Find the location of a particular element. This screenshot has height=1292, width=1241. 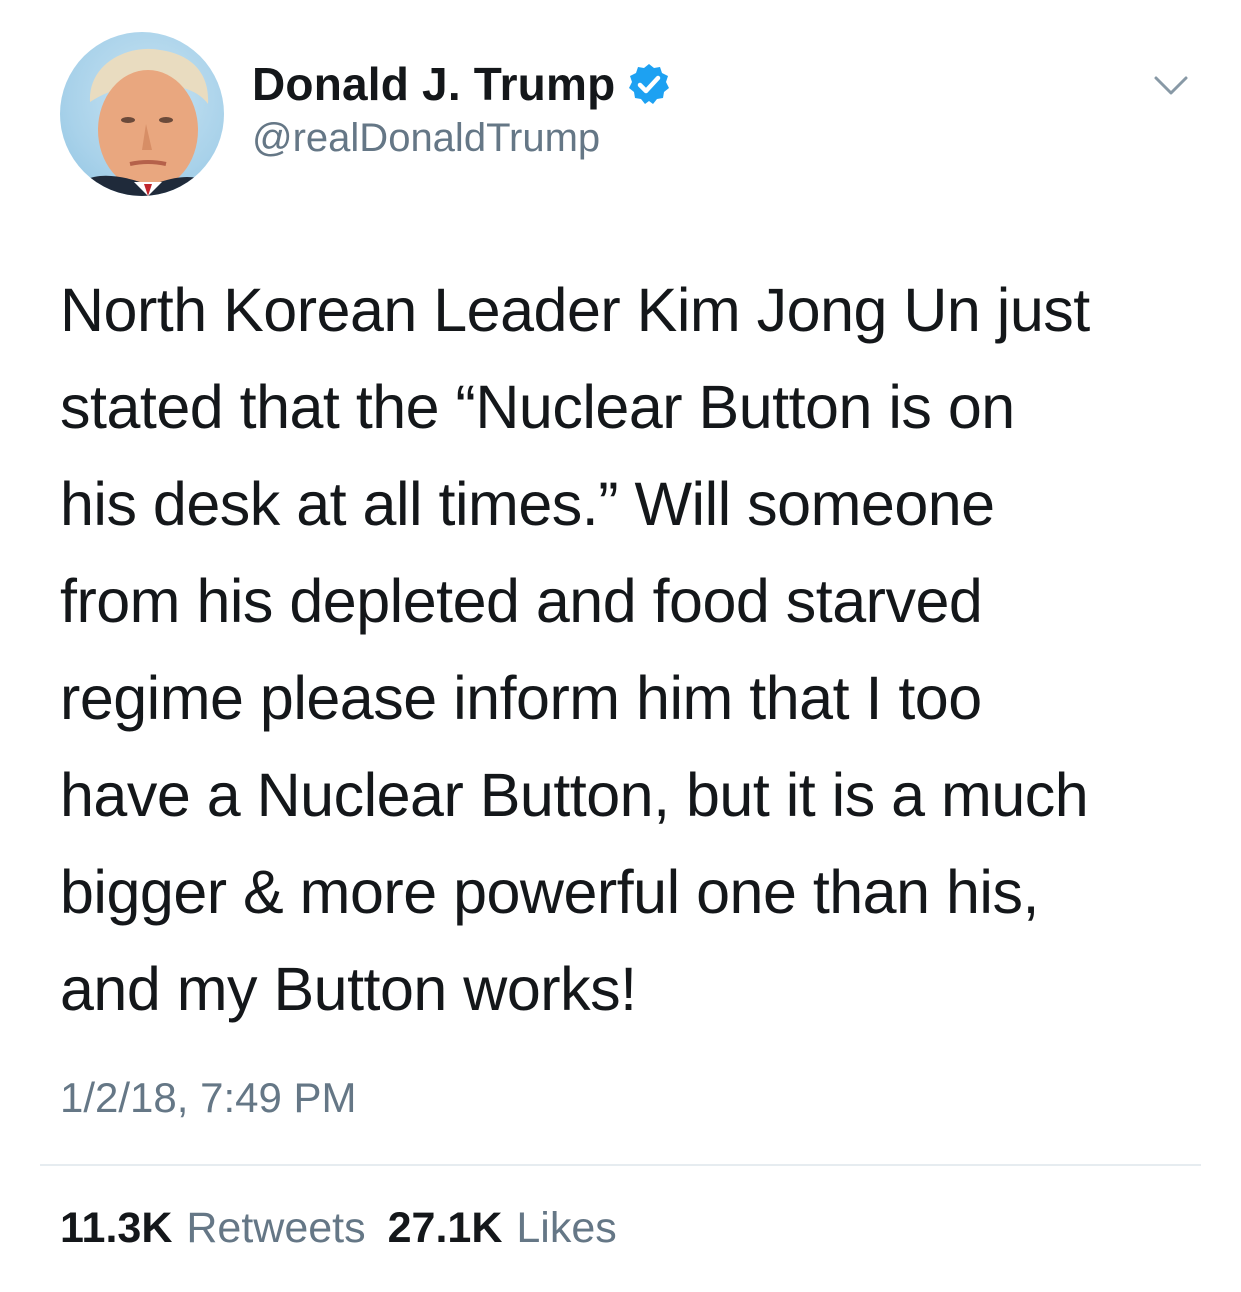

retweets-count: 11.3K is located at coordinates (116, 1228).